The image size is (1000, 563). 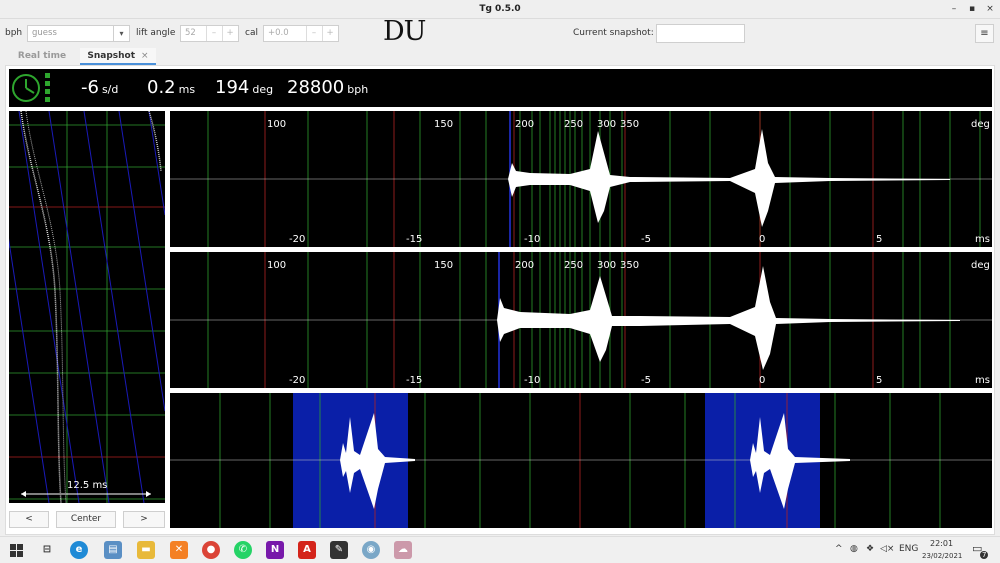 I want to click on lift-angle-decrease-button: –, so click(x=213, y=33).